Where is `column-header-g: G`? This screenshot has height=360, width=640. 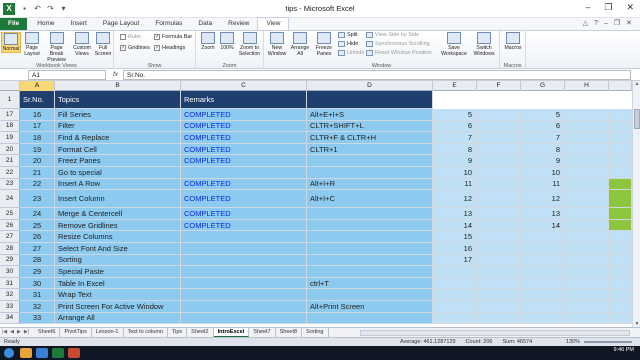 column-header-g: G is located at coordinates (543, 86).